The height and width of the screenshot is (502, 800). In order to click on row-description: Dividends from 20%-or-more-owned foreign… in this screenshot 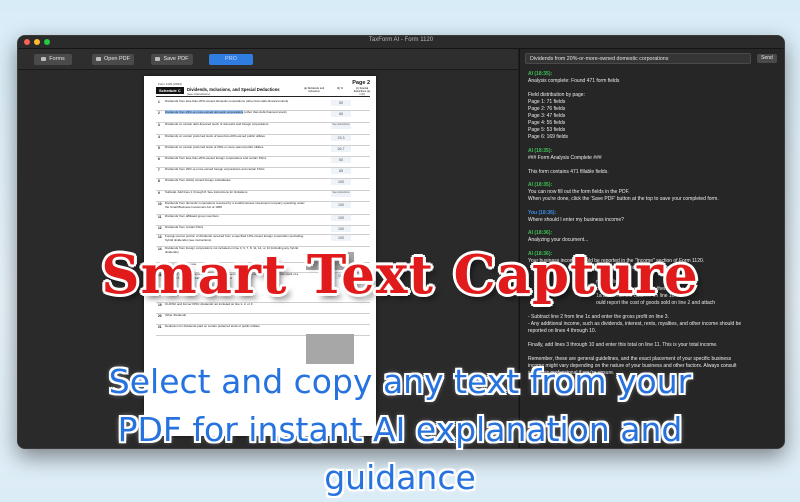, I will do `click(235, 169)`.